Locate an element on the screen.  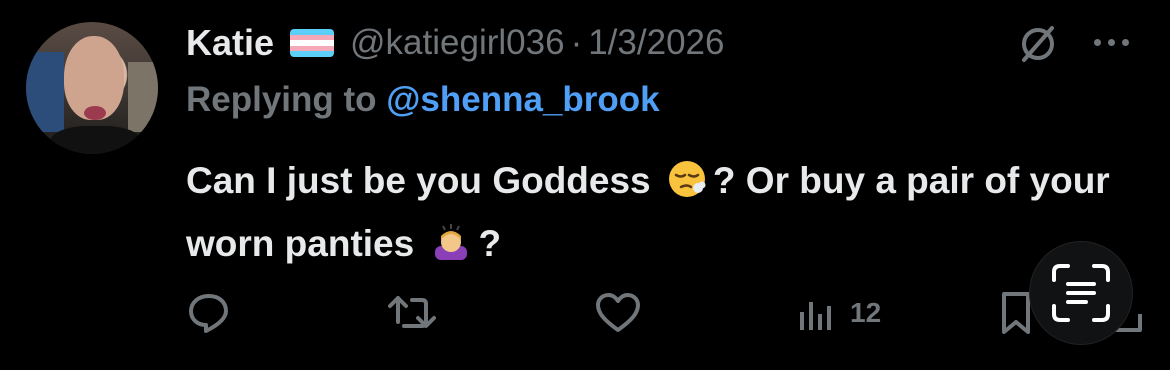
scan-text-icon is located at coordinates (1081, 293).